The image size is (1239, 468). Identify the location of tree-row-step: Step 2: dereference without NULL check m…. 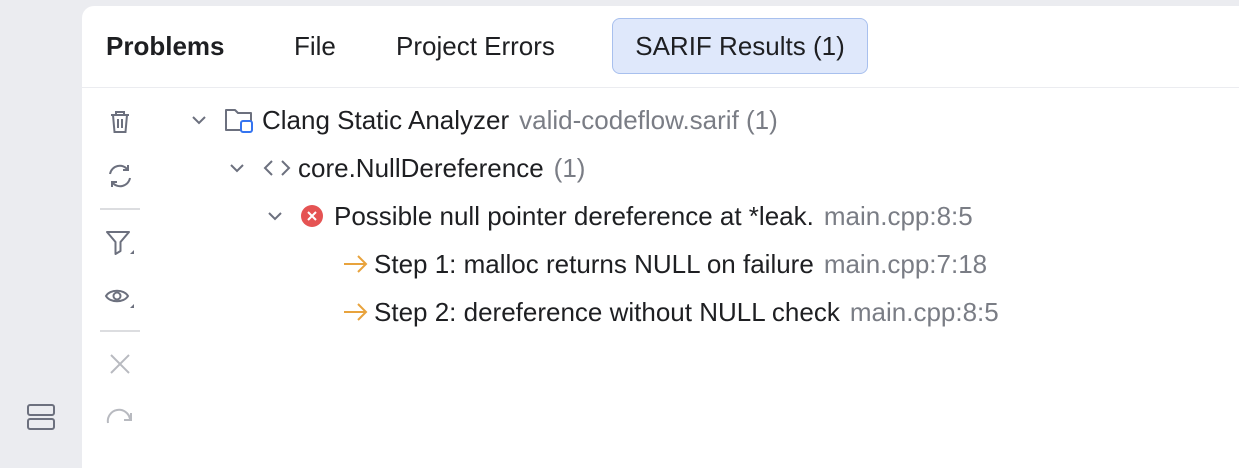
(670, 312).